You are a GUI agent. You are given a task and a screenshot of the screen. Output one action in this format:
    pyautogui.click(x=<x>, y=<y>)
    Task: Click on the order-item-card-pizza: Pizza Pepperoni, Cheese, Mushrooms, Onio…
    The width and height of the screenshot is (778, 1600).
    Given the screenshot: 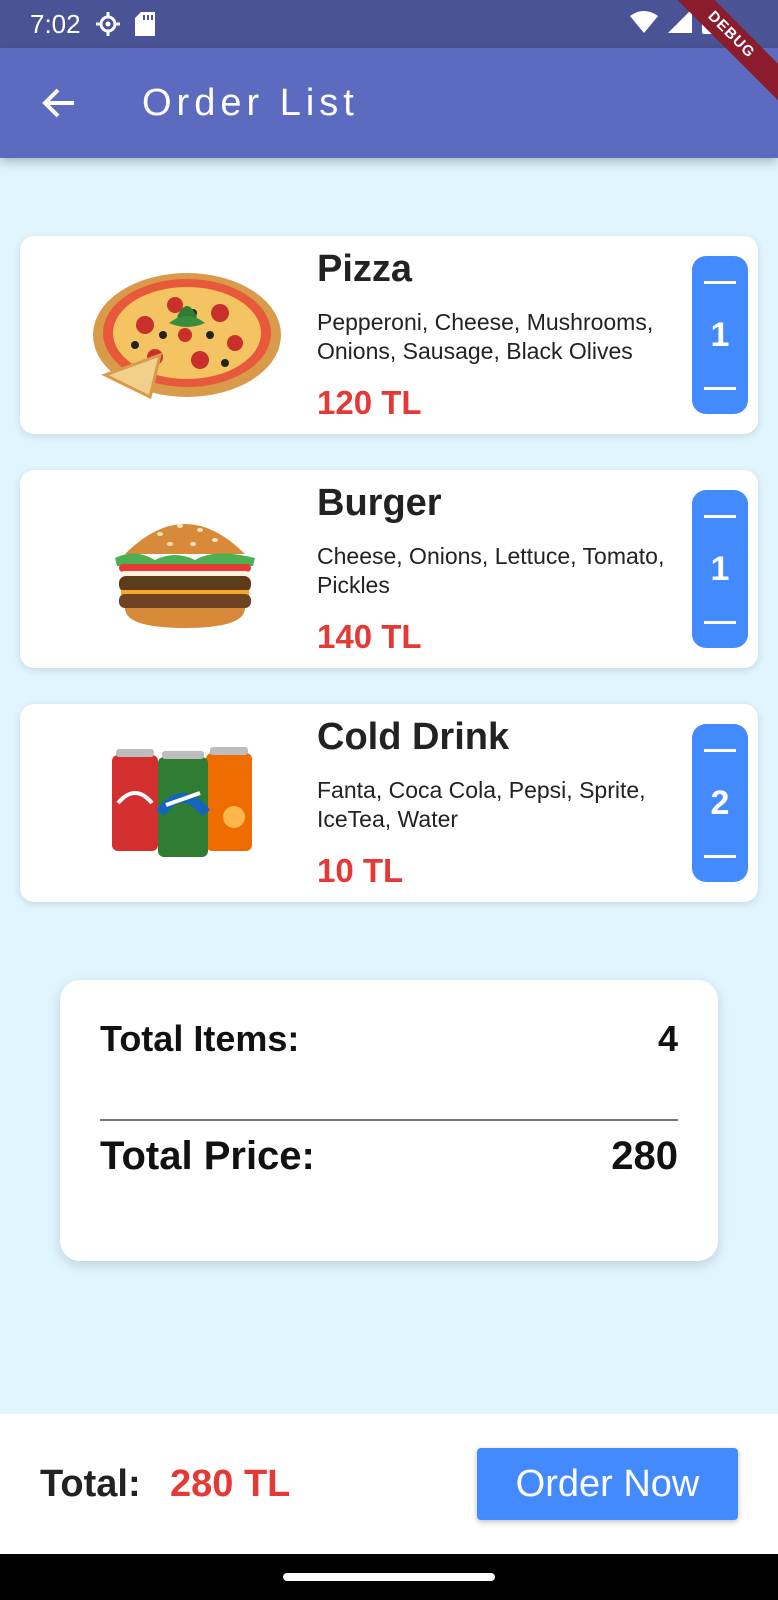 What is the action you would take?
    pyautogui.click(x=389, y=335)
    